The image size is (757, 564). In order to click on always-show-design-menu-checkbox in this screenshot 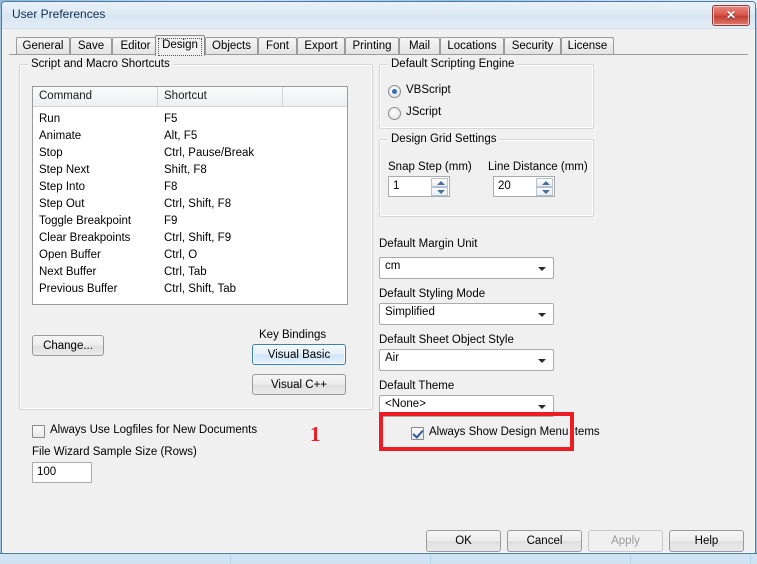, I will do `click(417, 433)`.